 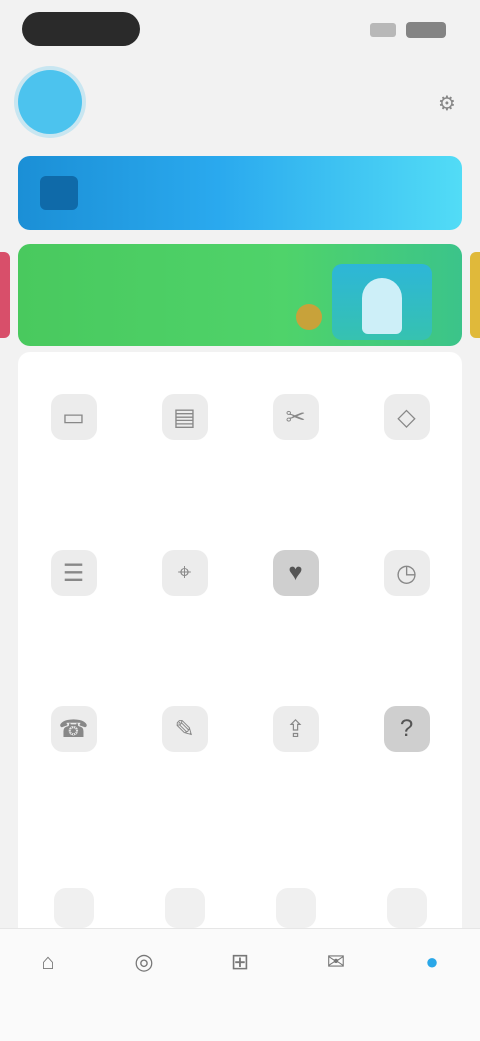 I want to click on promo-prev-peek, so click(x=5, y=295).